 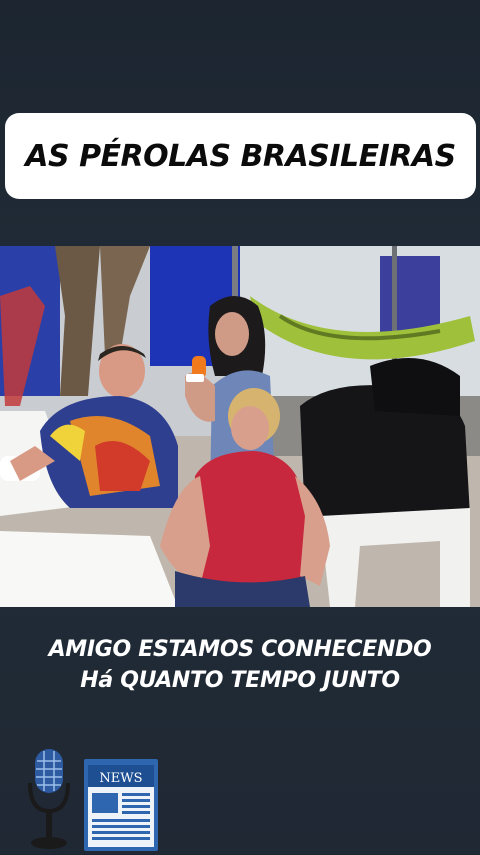 I want to click on news-label: NEWS, so click(x=120, y=778).